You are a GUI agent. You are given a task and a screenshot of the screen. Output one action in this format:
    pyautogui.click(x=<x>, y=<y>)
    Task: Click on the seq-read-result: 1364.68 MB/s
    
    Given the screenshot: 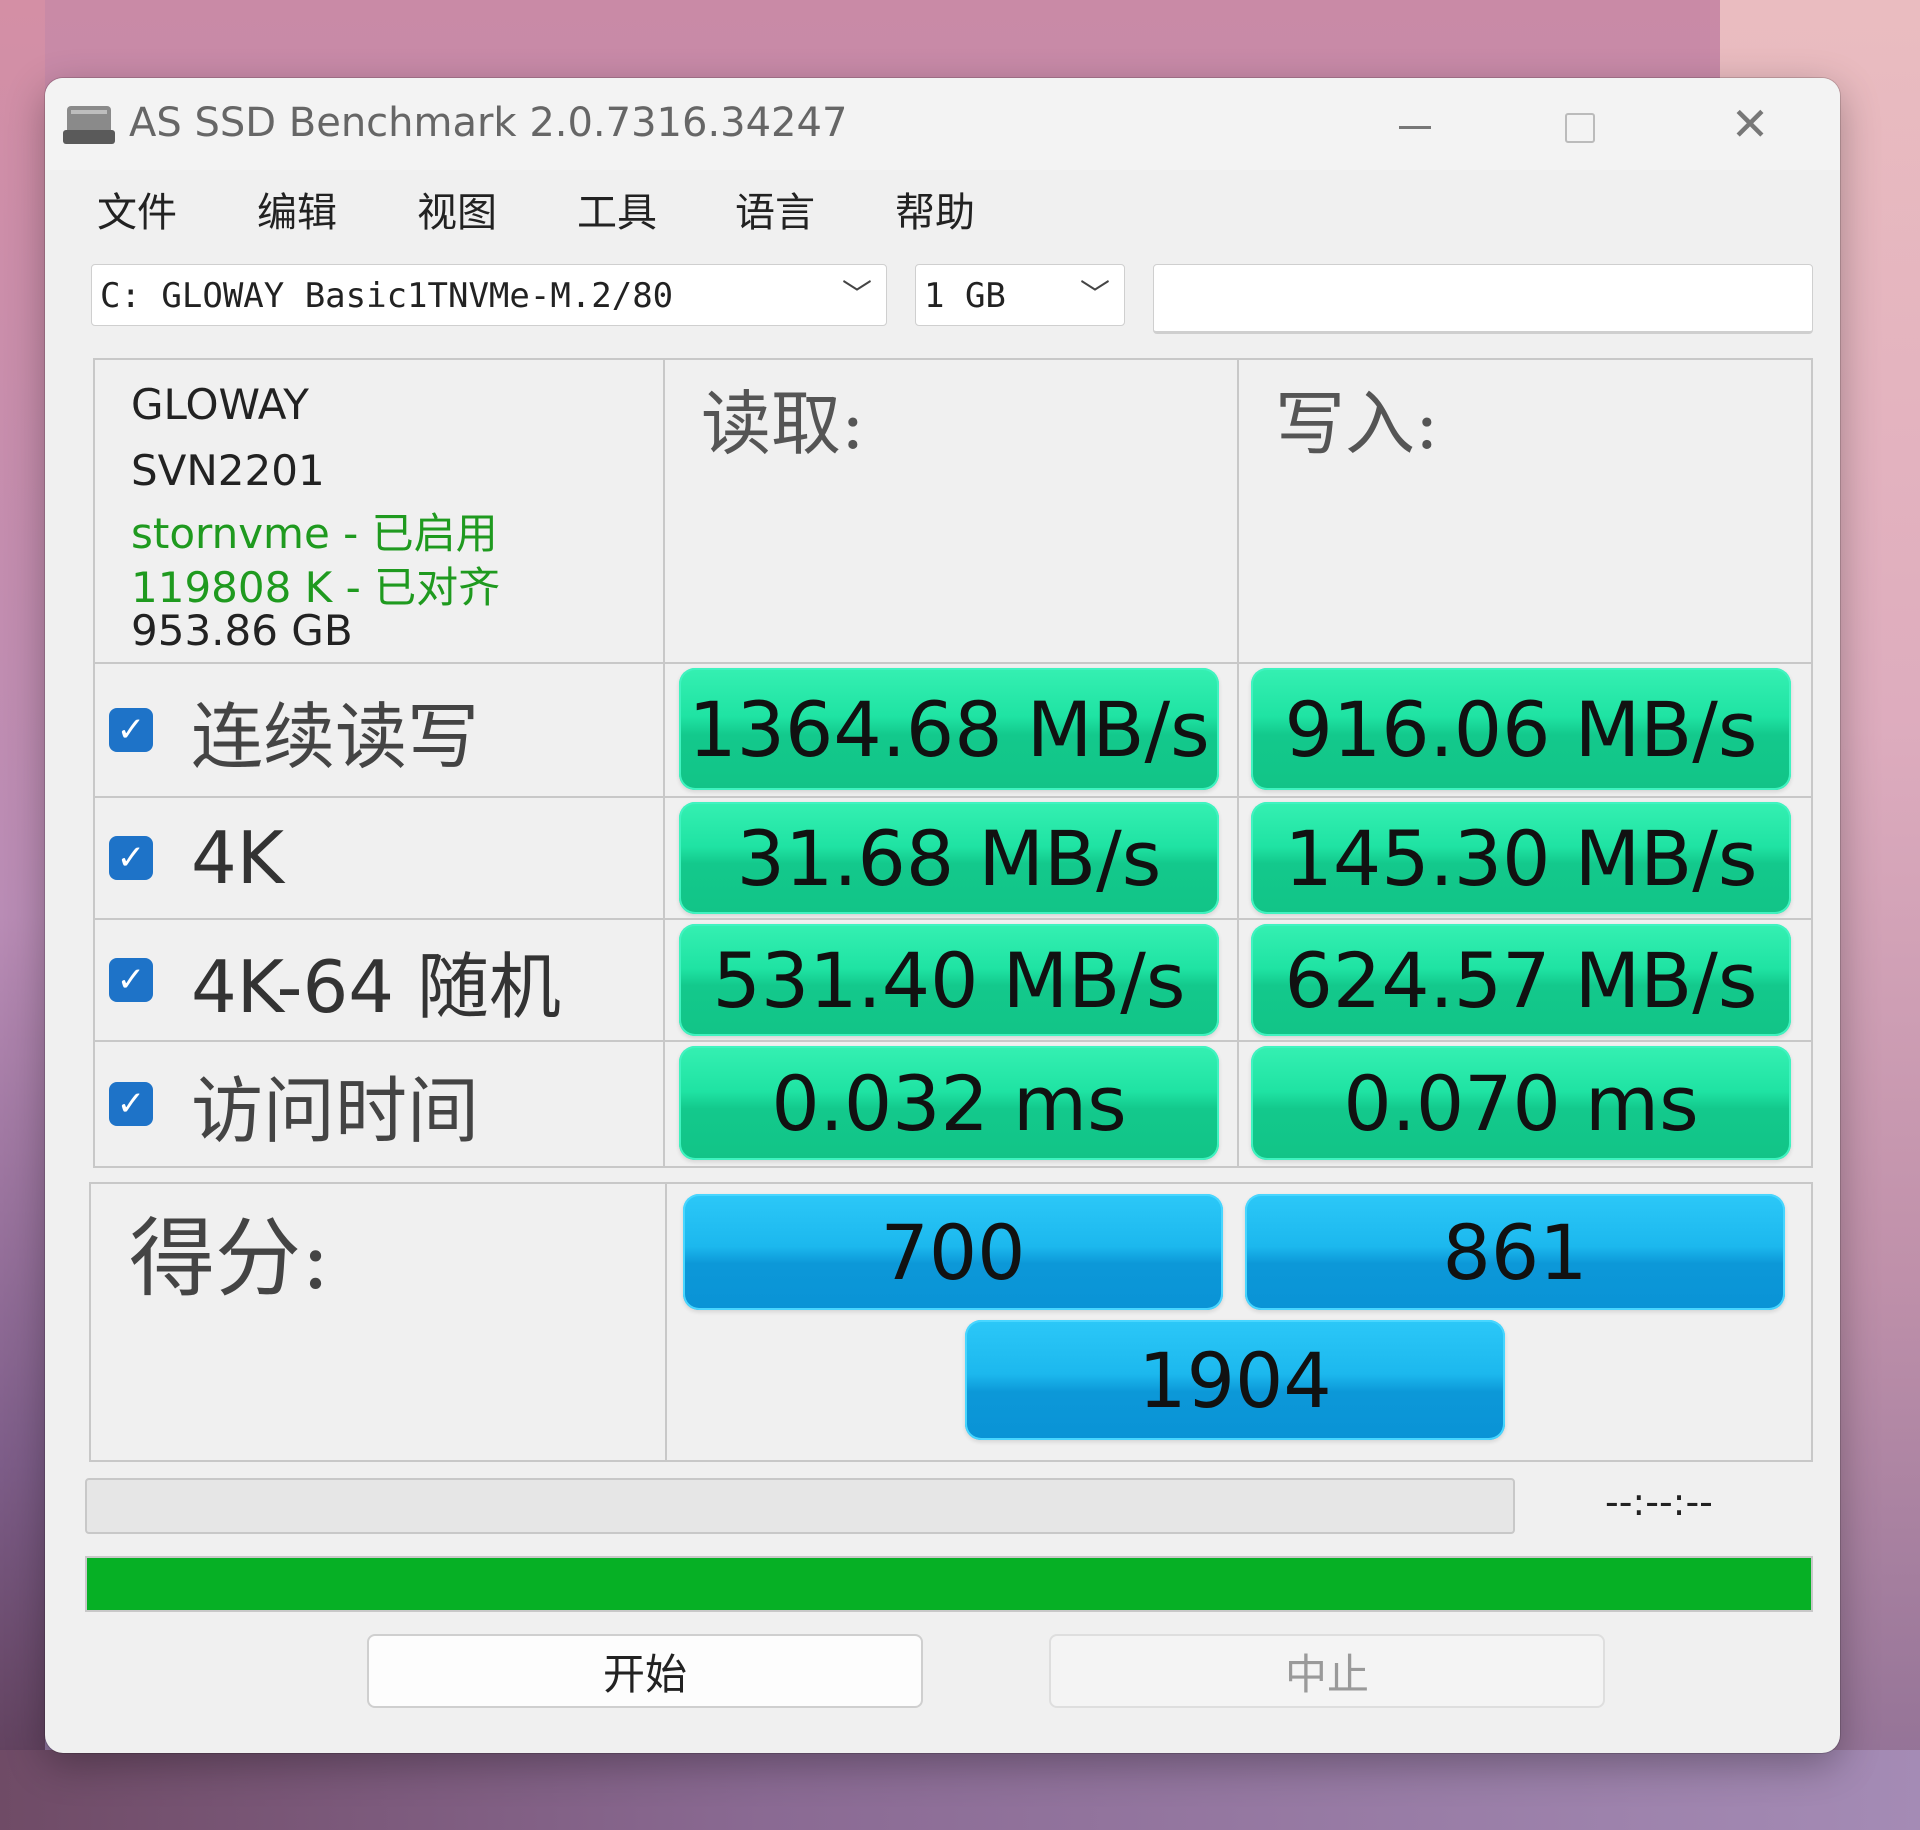 What is the action you would take?
    pyautogui.click(x=949, y=729)
    